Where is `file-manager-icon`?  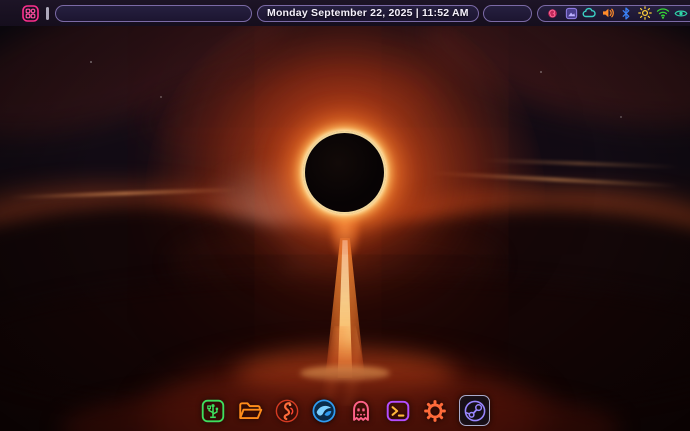 file-manager-icon is located at coordinates (250, 411).